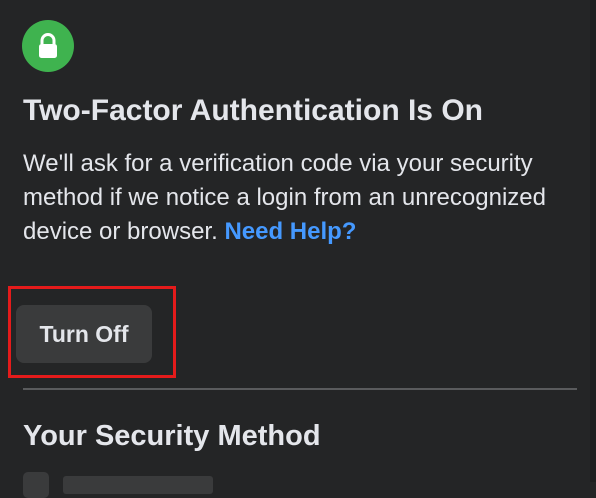 The width and height of the screenshot is (596, 498). I want to click on security-method-icon, so click(36, 485).